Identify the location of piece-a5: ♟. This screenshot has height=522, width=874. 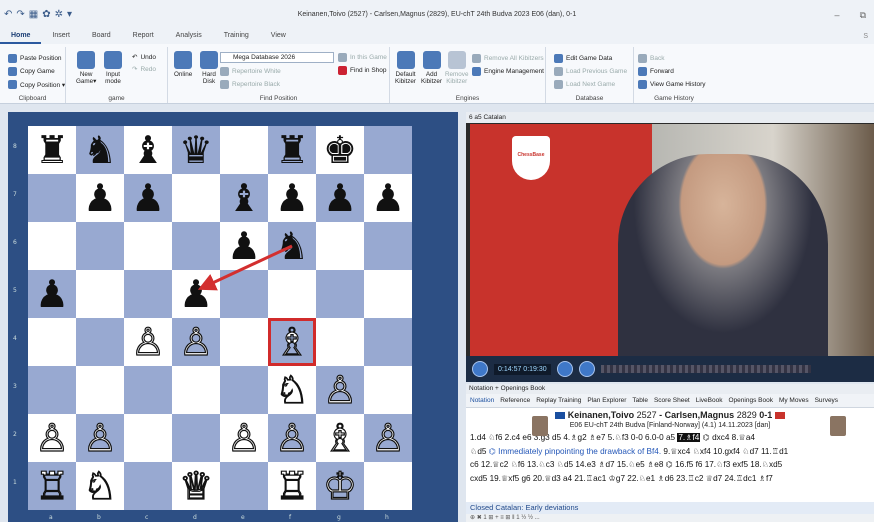
(52, 294).